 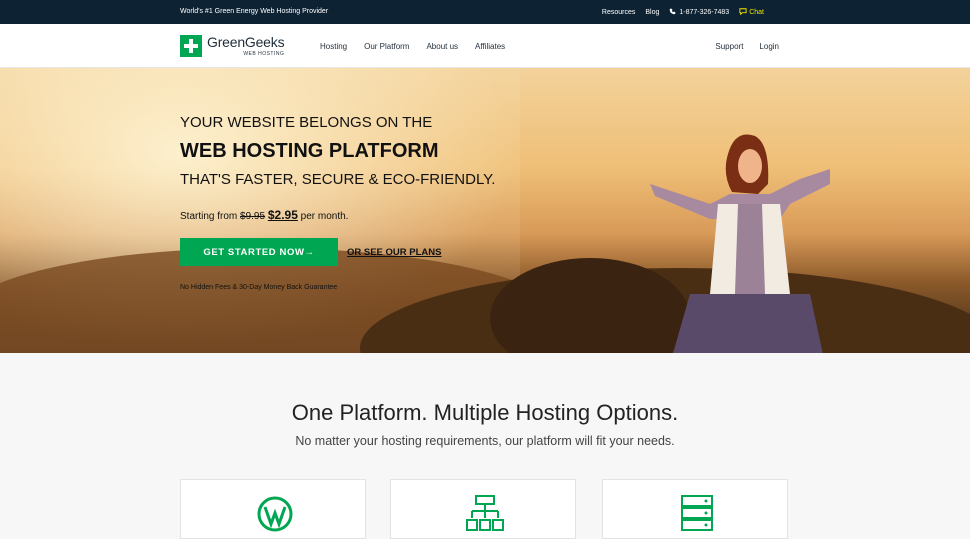 I want to click on price-line: Starting from $9.95 $2.95 per month., so click(x=264, y=215).